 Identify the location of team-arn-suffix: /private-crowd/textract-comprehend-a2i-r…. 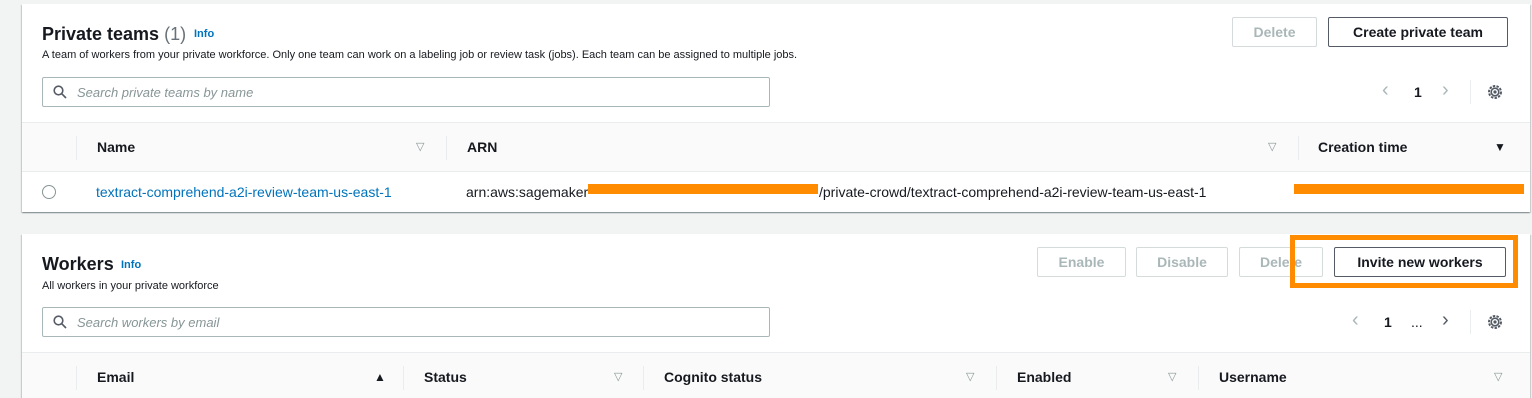
(1013, 192).